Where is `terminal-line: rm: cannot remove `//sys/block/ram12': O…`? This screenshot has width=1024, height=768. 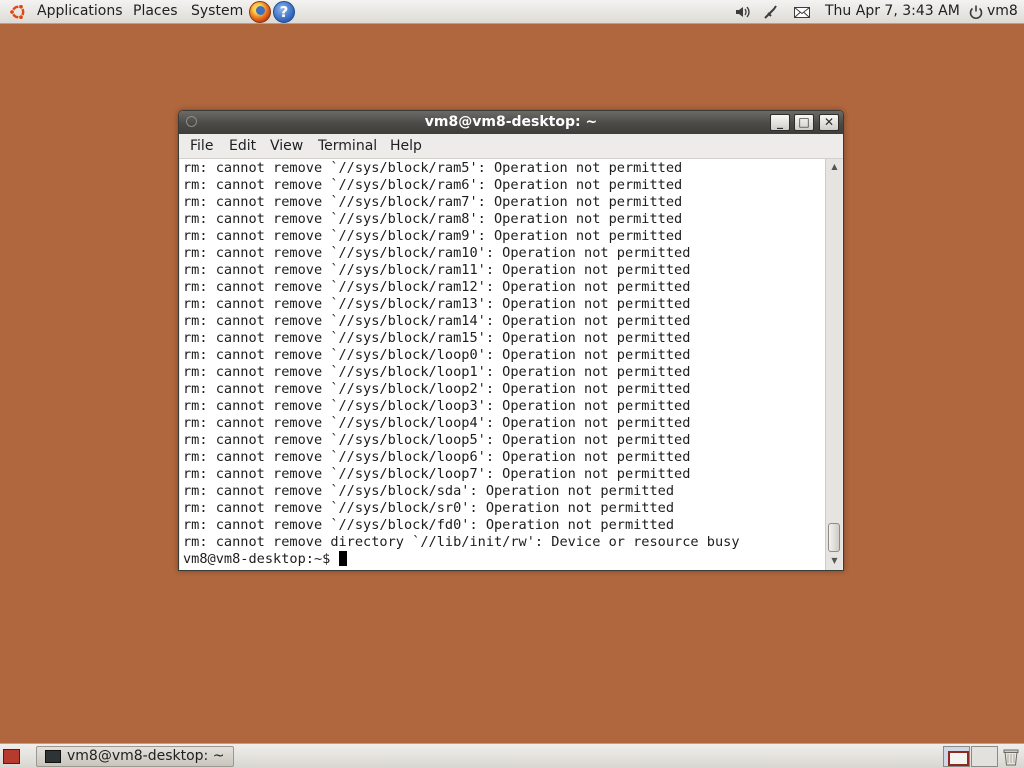
terminal-line: rm: cannot remove `//sys/block/ram12': O… is located at coordinates (437, 287).